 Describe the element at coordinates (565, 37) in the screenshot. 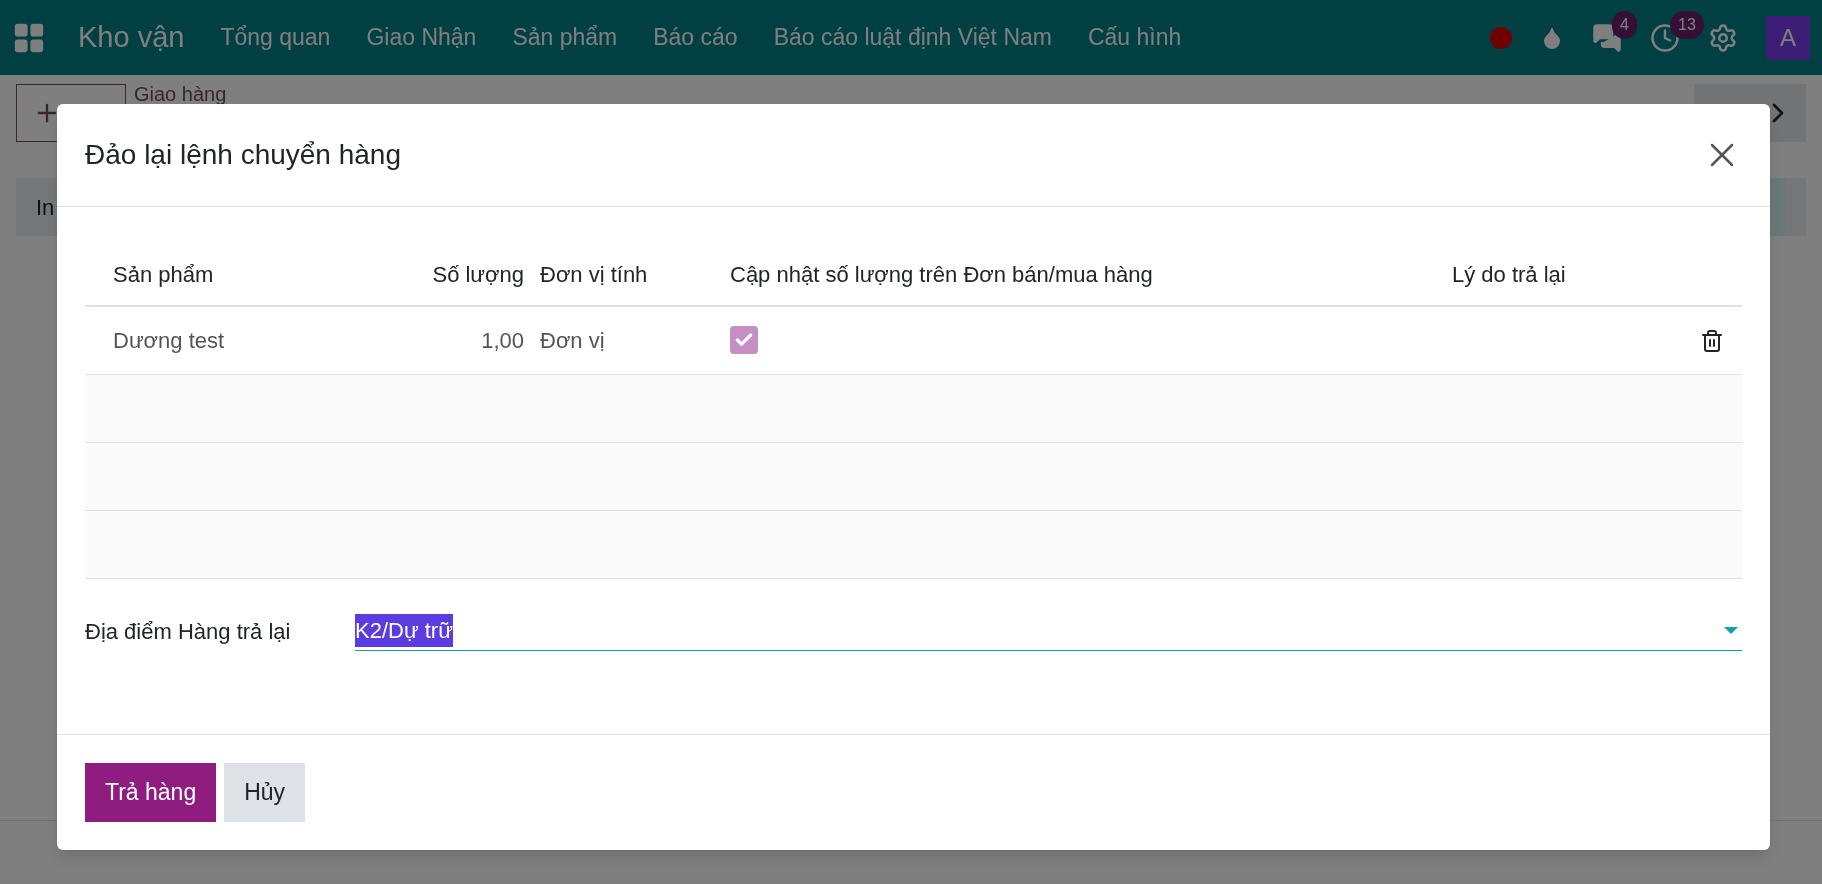

I see `menu-link: Sản phẩm` at that location.